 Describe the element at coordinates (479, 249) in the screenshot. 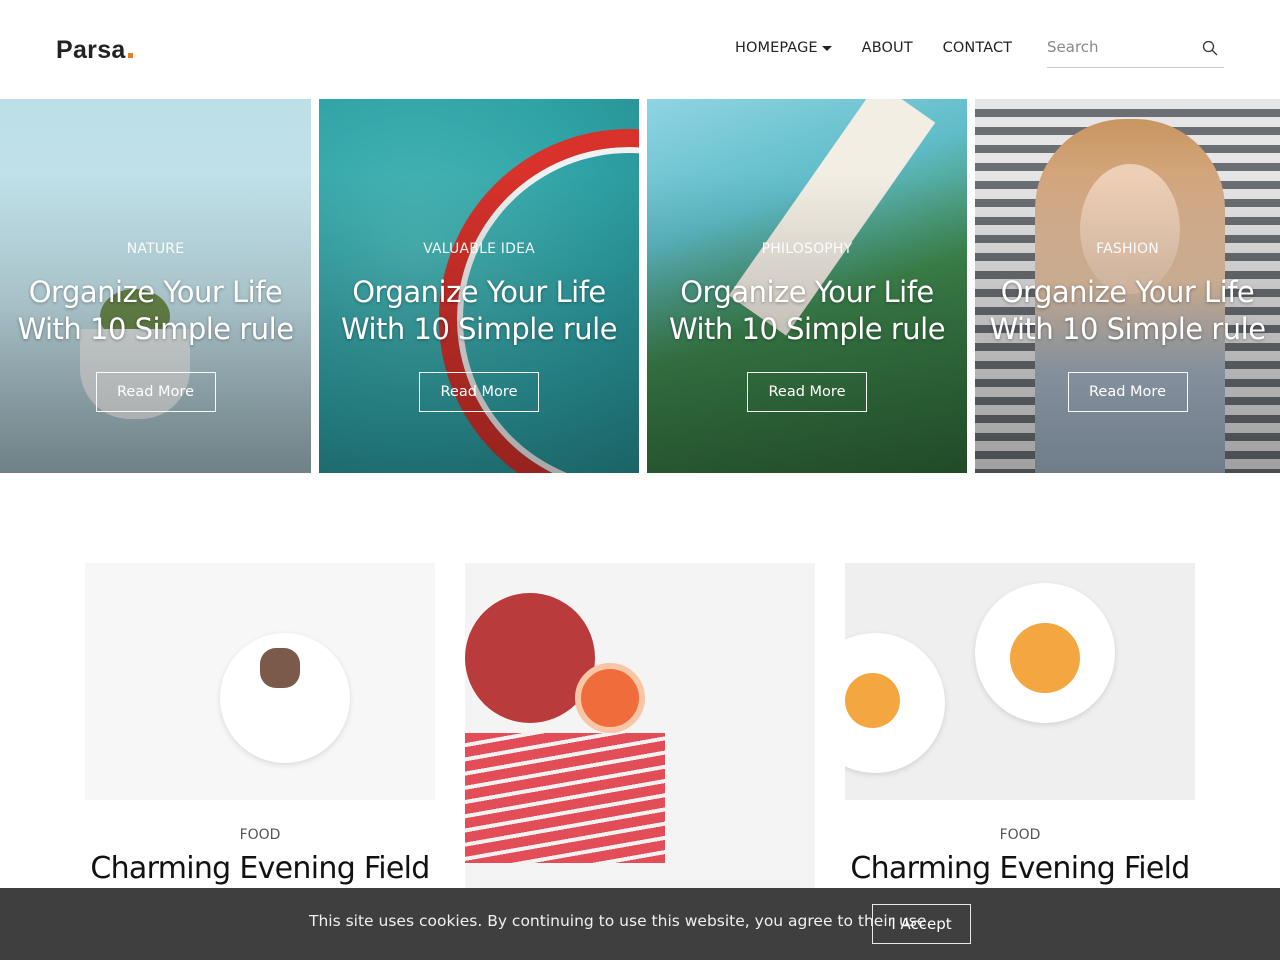

I see `card-category: VALUABLE IDEA` at that location.